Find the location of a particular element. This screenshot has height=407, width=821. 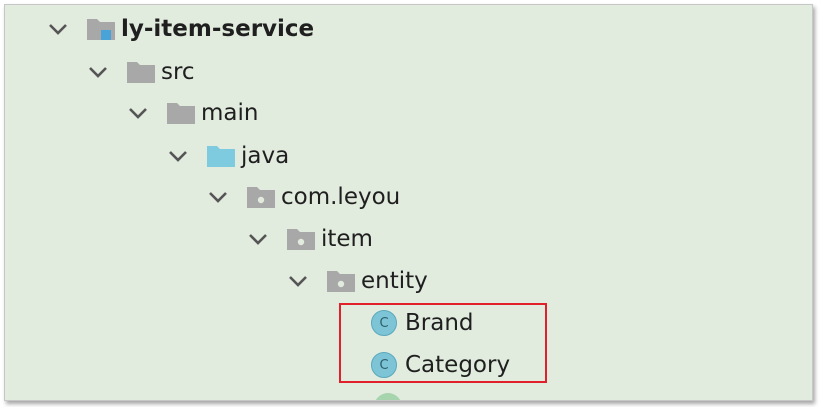

folder-label-main: main is located at coordinates (230, 113).